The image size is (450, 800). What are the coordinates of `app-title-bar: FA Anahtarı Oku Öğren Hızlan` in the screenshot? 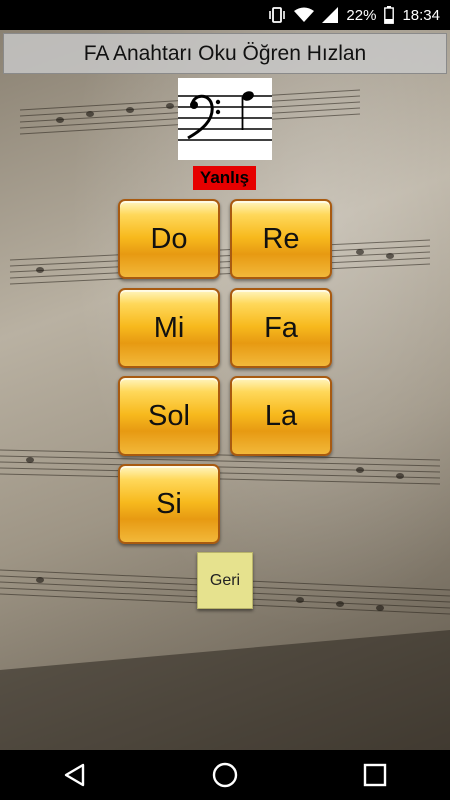 It's located at (225, 53).